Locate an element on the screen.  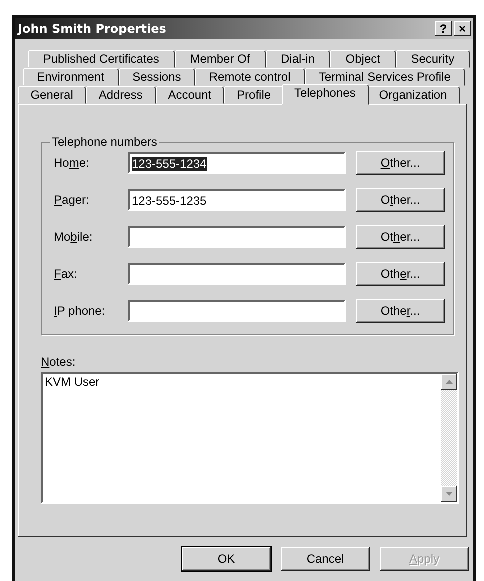
tab: Sessions is located at coordinates (157, 77).